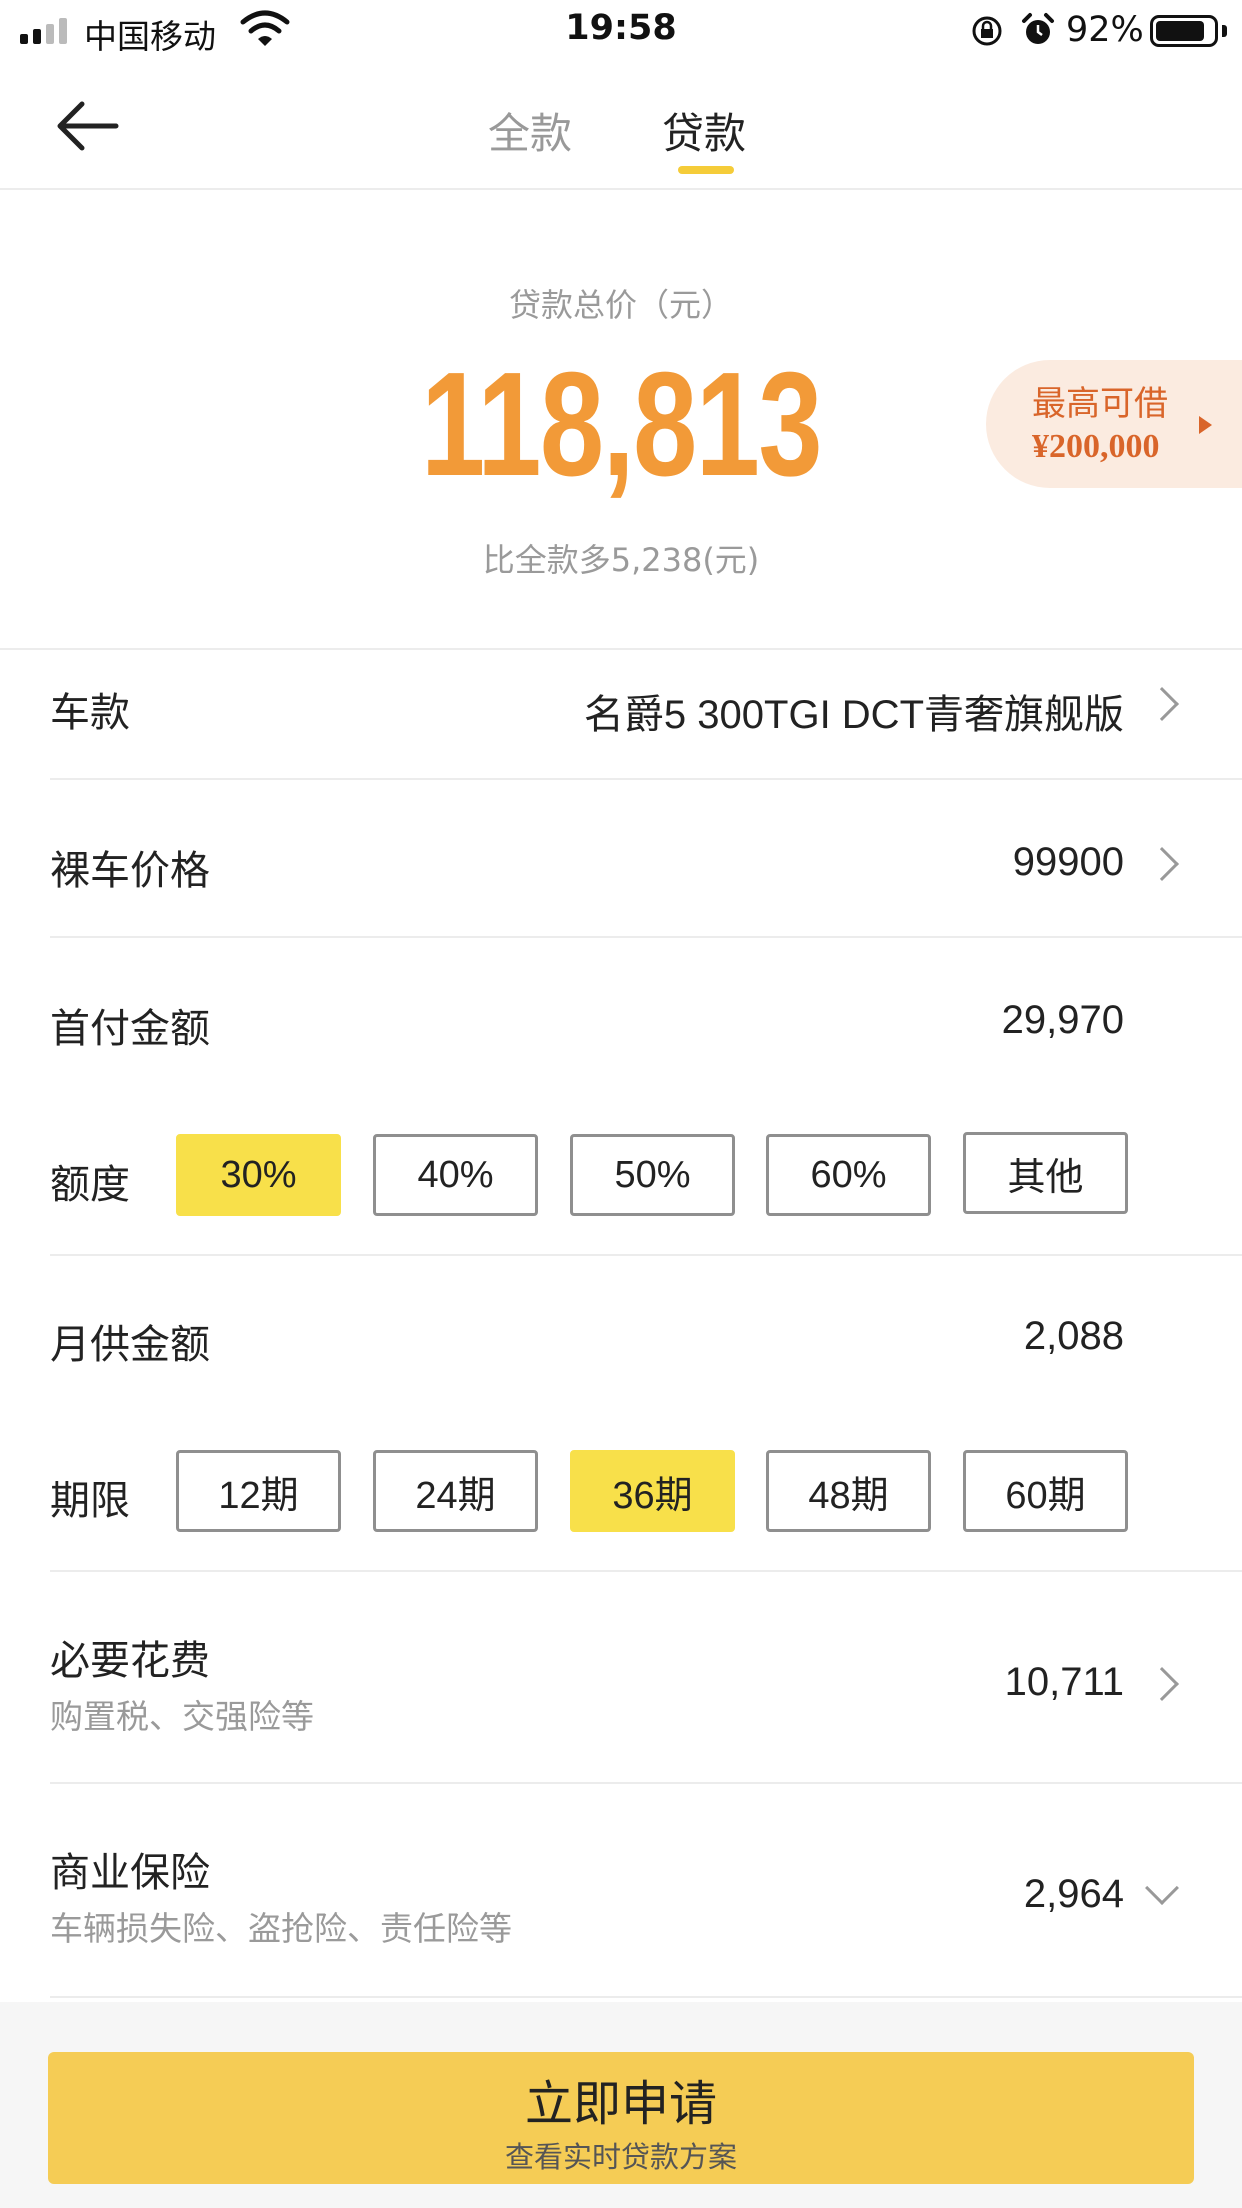  I want to click on down-payment-label: 首付金额, so click(130, 1029).